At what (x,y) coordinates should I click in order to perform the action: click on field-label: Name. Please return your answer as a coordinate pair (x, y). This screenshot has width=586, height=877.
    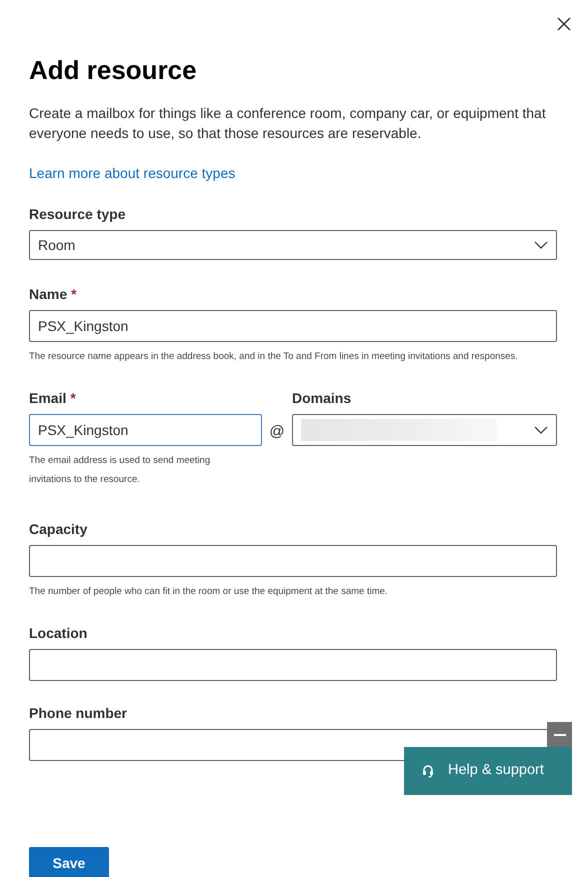
    Looking at the image, I should click on (48, 294).